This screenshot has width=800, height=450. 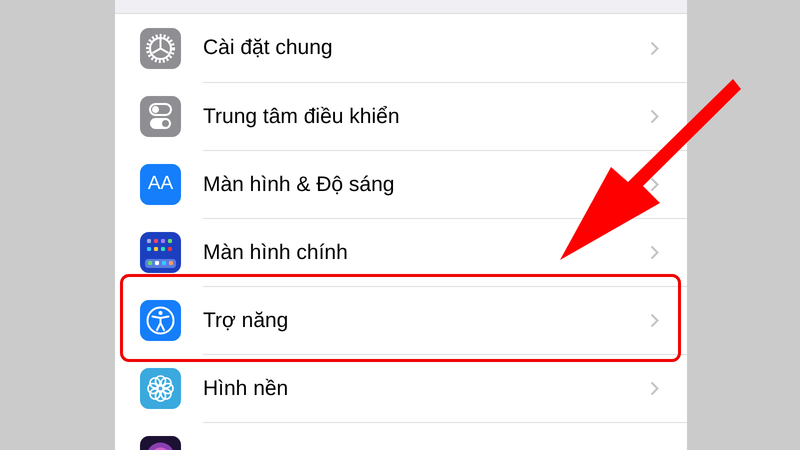 What do you see at coordinates (160, 116) in the screenshot?
I see `toggles-icon` at bounding box center [160, 116].